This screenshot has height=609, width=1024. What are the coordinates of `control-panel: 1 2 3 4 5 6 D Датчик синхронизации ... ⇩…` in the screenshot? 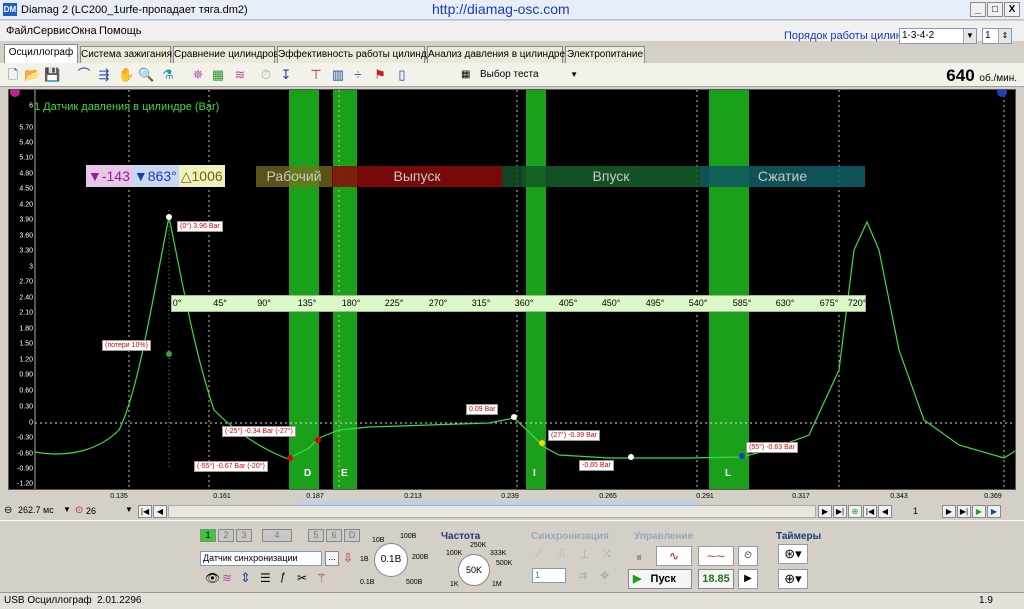 It's located at (512, 556).